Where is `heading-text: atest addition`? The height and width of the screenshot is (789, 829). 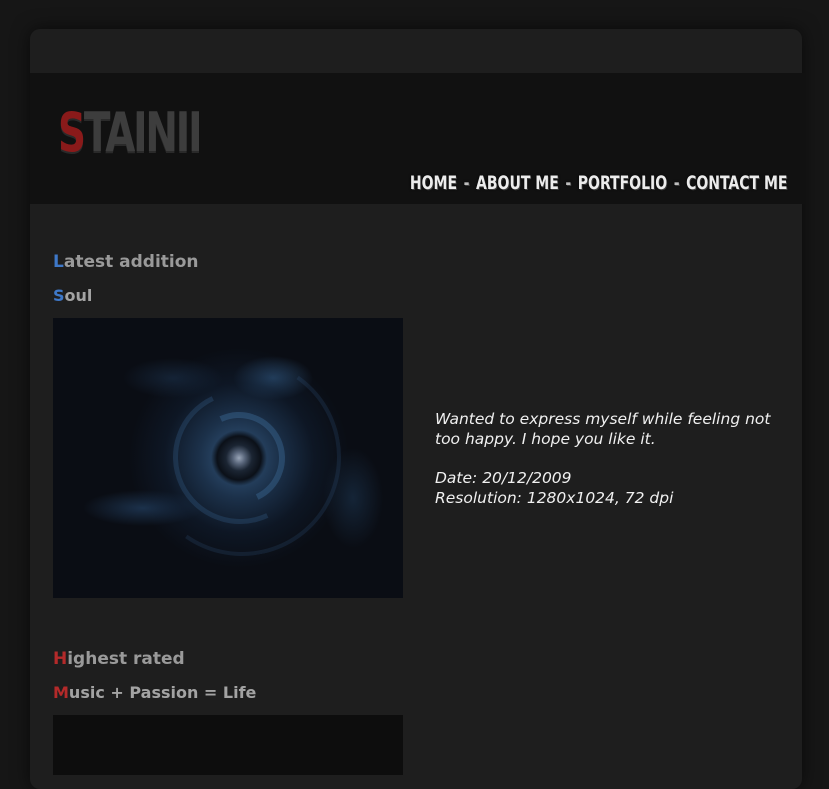
heading-text: atest addition is located at coordinates (131, 262).